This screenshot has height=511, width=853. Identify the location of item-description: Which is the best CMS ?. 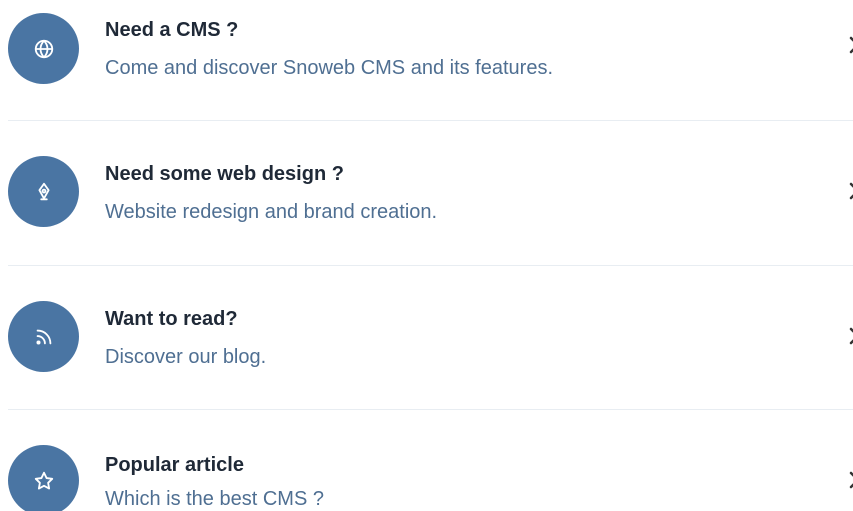
(214, 499).